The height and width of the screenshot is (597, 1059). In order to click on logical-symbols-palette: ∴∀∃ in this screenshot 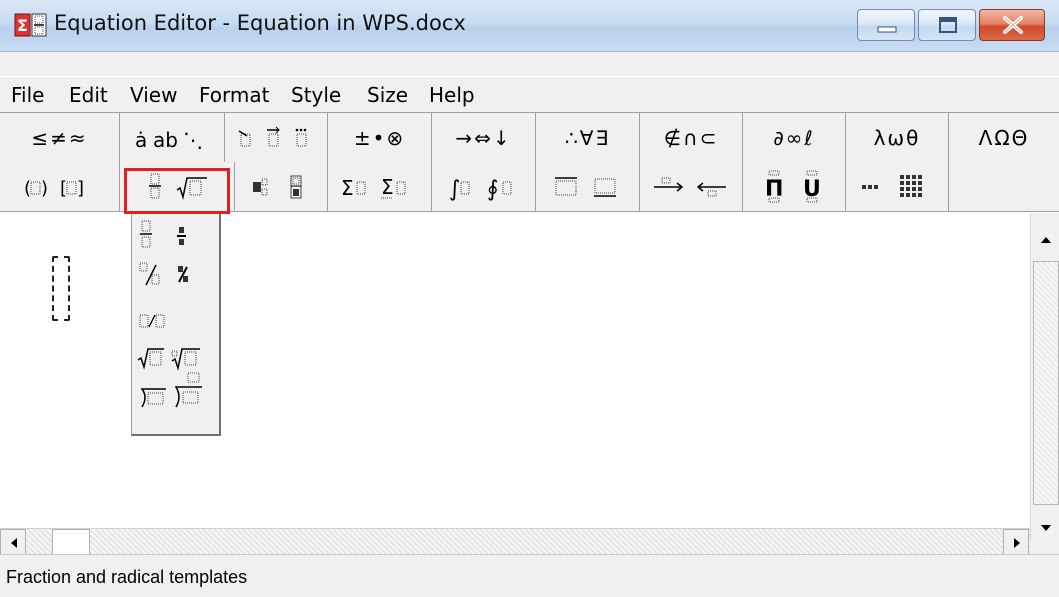, I will do `click(588, 138)`.